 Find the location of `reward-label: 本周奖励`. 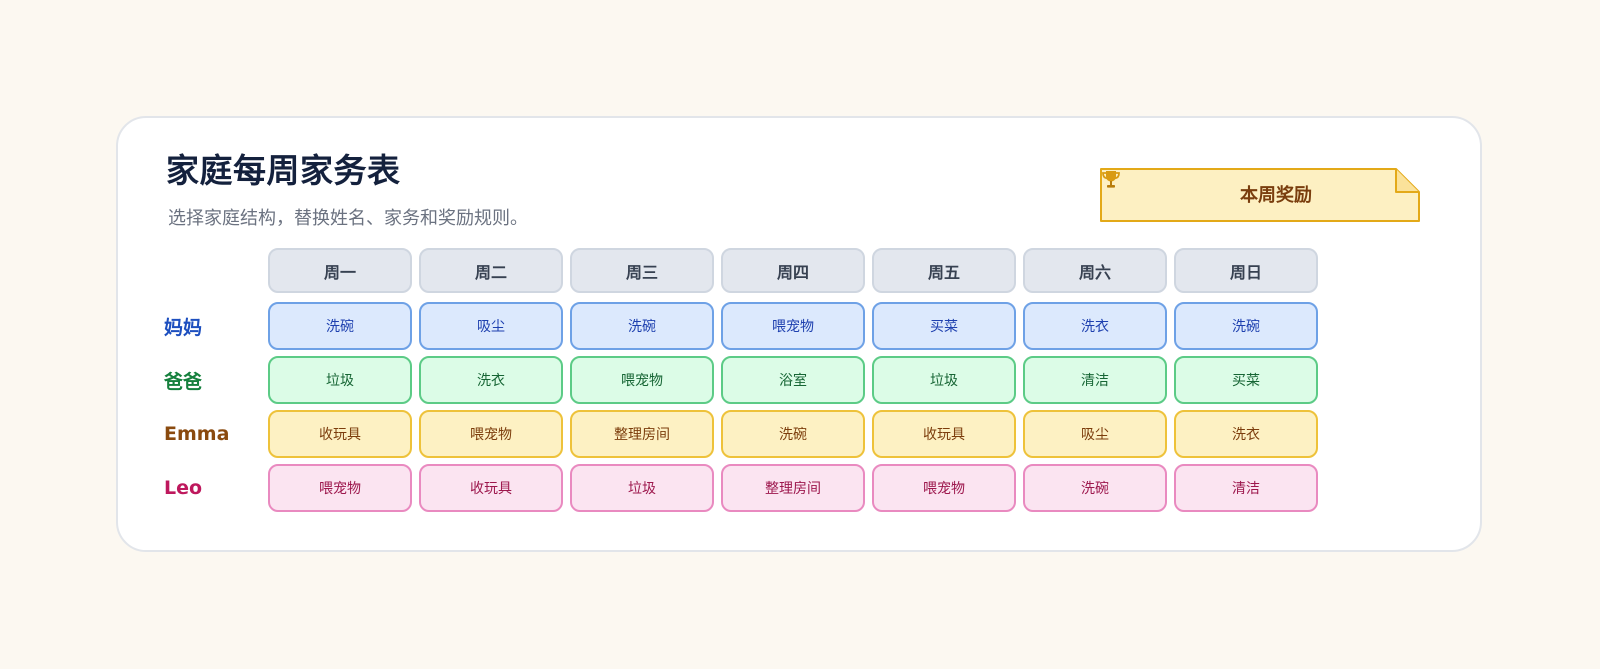

reward-label: 本周奖励 is located at coordinates (1276, 195).